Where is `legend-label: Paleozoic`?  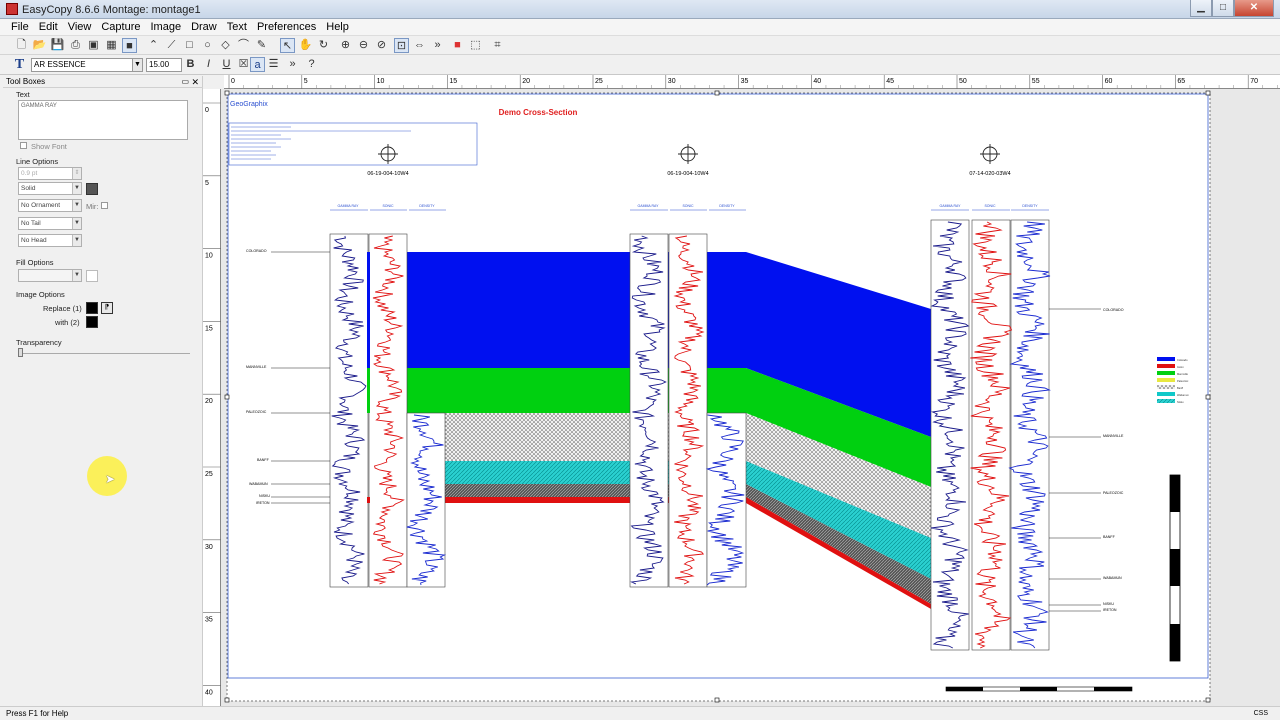
legend-label: Paleozoic is located at coordinates (1183, 381).